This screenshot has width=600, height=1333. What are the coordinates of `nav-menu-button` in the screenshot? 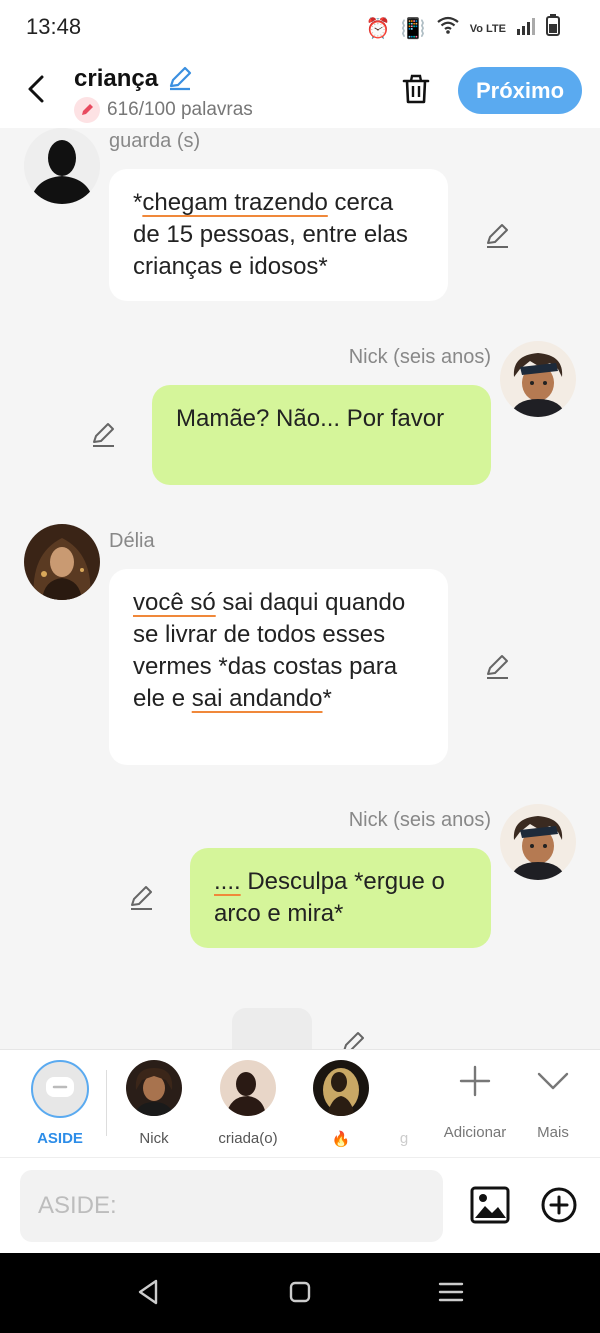 It's located at (451, 1292).